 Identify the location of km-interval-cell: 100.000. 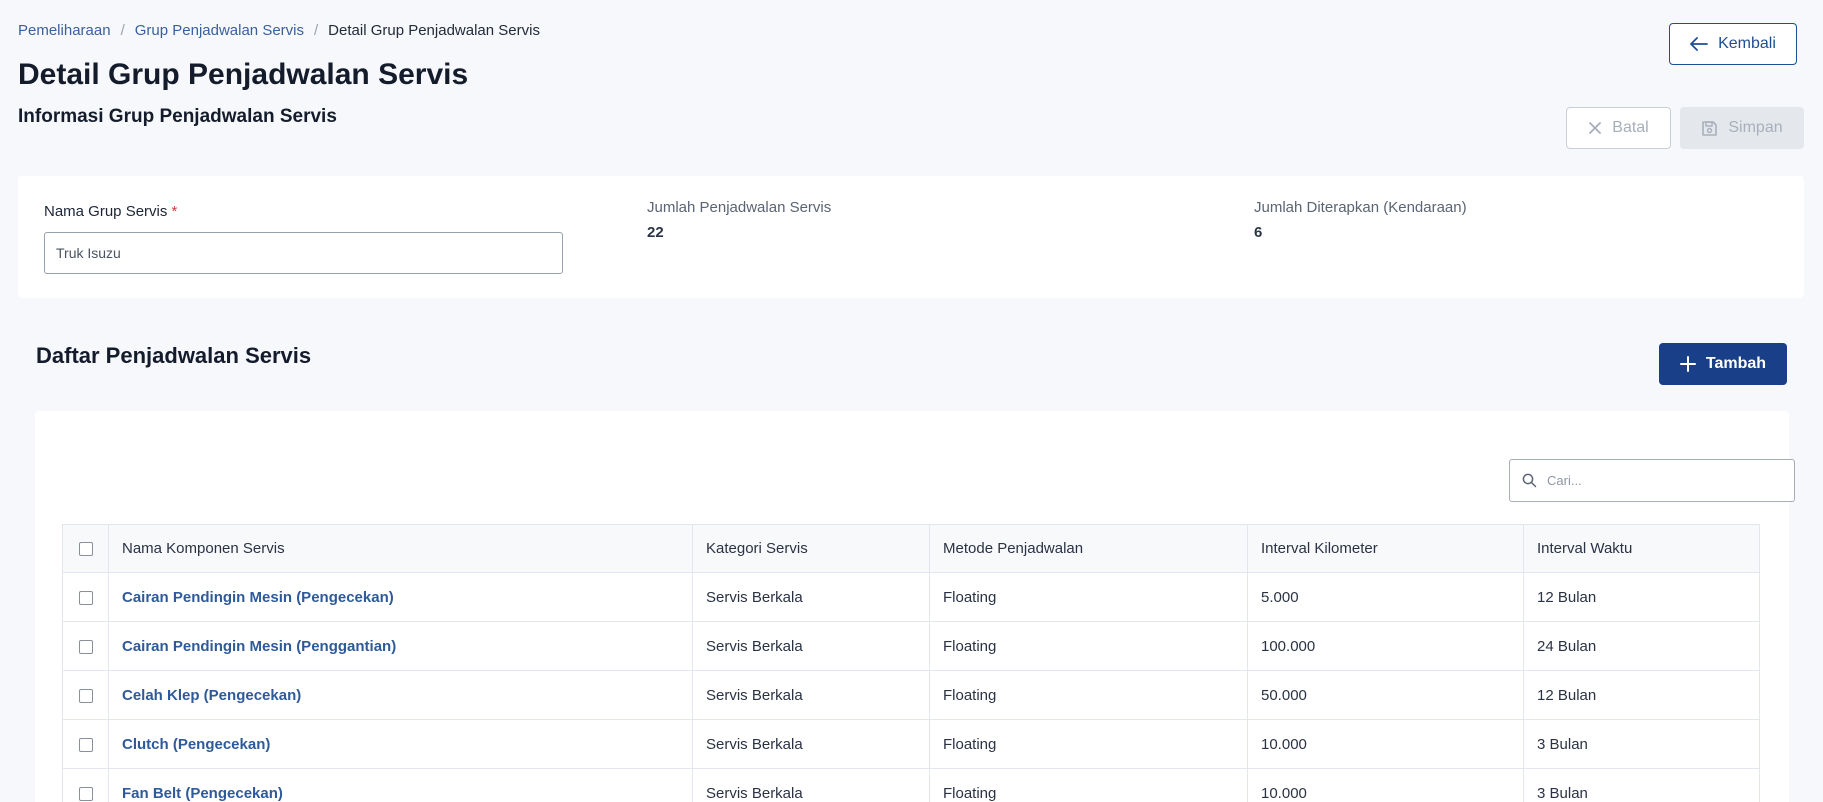
(1385, 646).